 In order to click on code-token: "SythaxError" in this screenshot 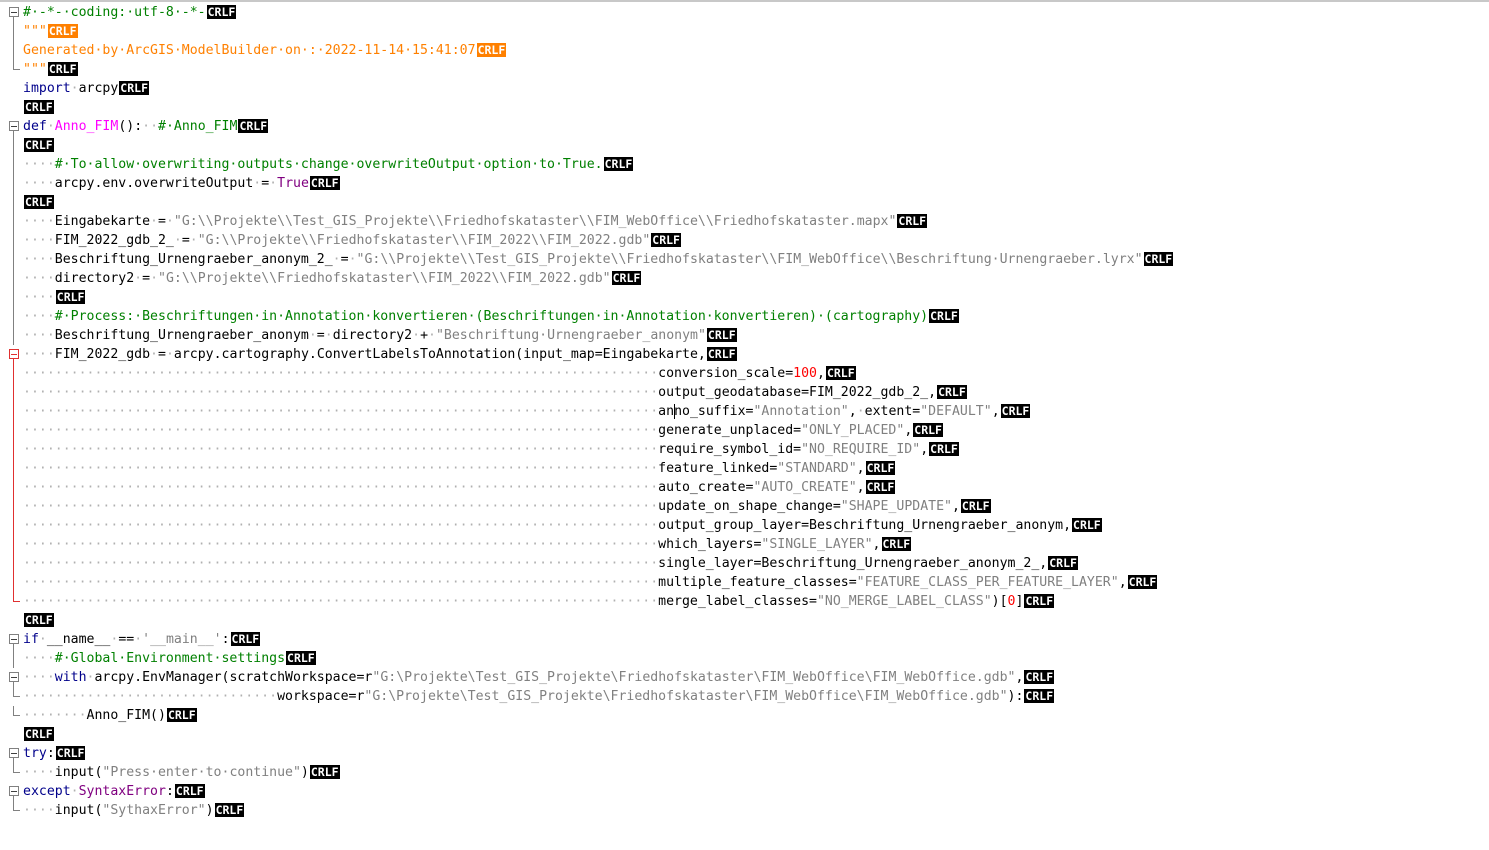, I will do `click(154, 810)`.